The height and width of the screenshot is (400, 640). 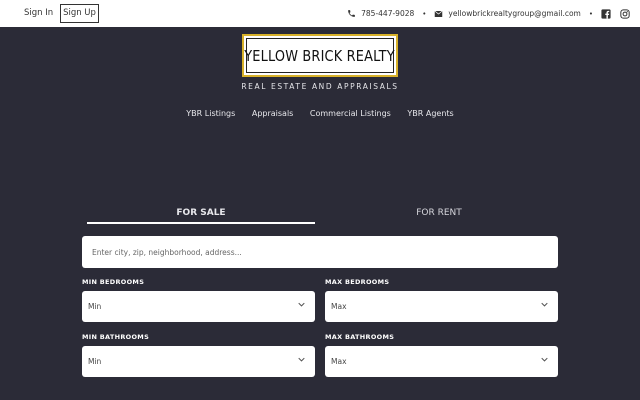 What do you see at coordinates (95, 306) in the screenshot?
I see `min-bedrooms-value: Min` at bounding box center [95, 306].